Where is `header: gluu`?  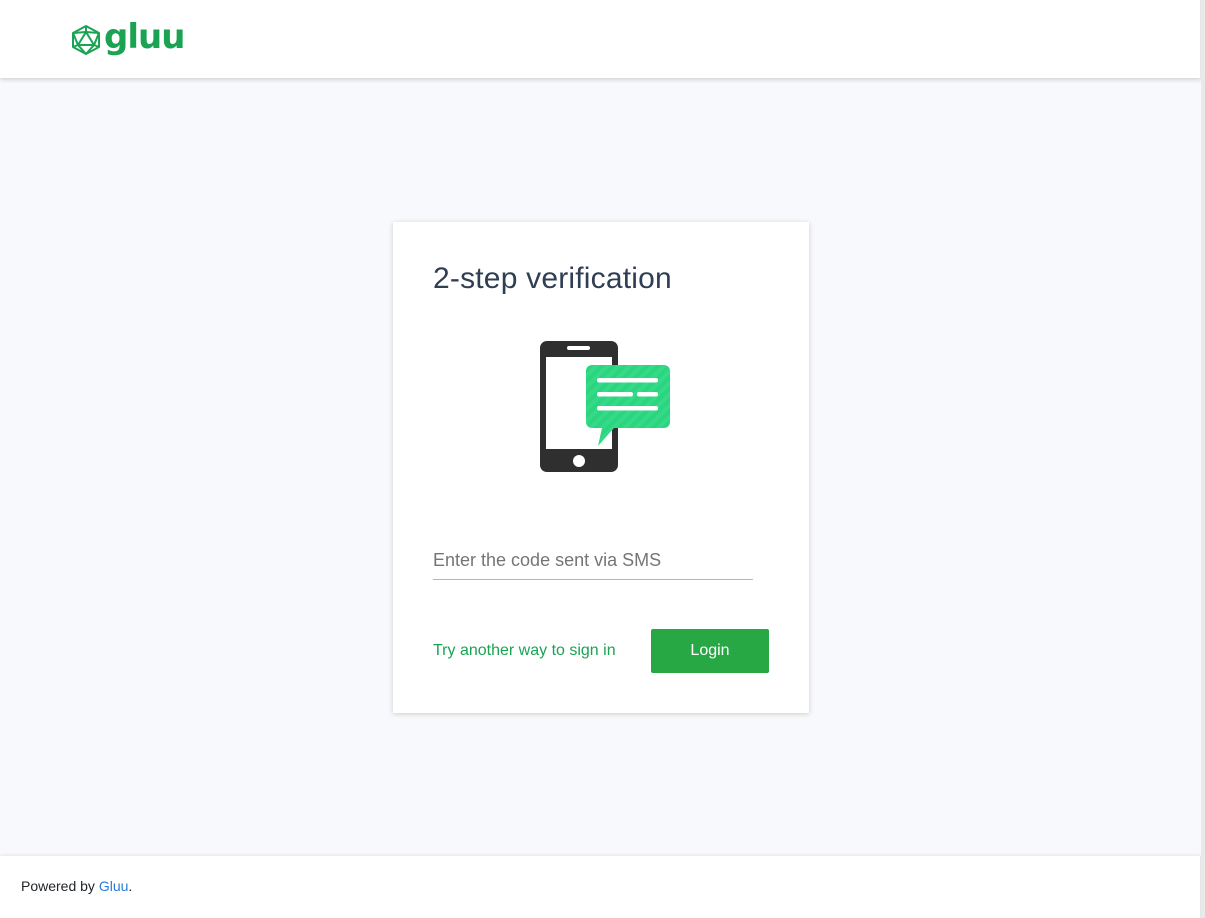
header: gluu is located at coordinates (600, 39).